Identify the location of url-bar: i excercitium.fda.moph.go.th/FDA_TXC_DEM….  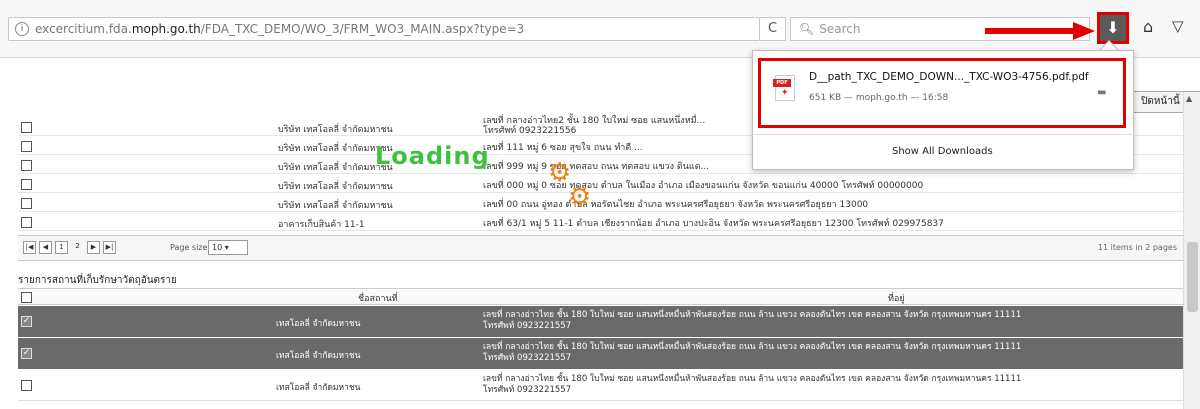
(384, 29).